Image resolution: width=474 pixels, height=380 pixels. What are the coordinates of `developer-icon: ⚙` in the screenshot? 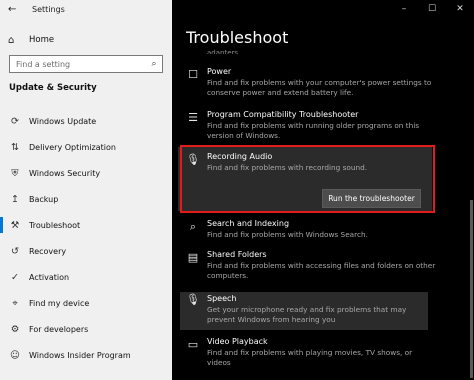 It's located at (15, 329).